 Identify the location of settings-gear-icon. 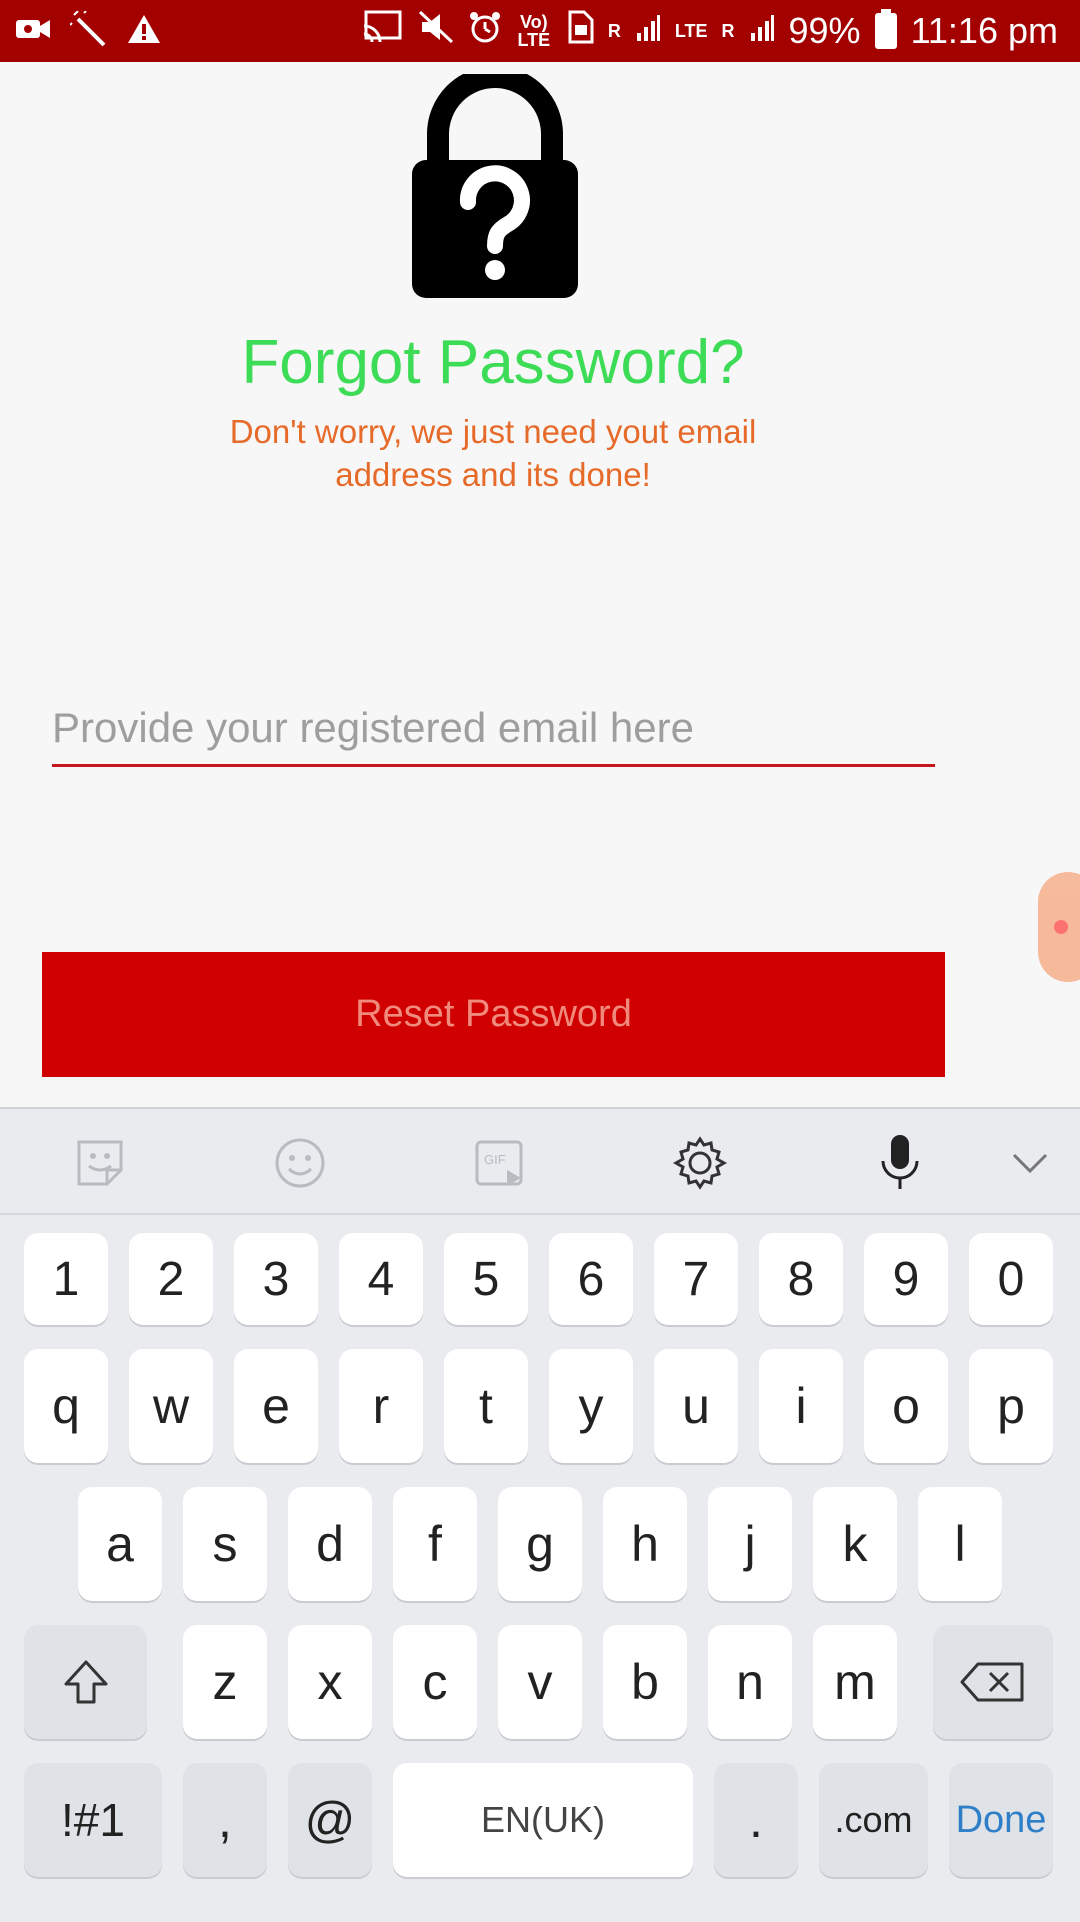
(700, 1163).